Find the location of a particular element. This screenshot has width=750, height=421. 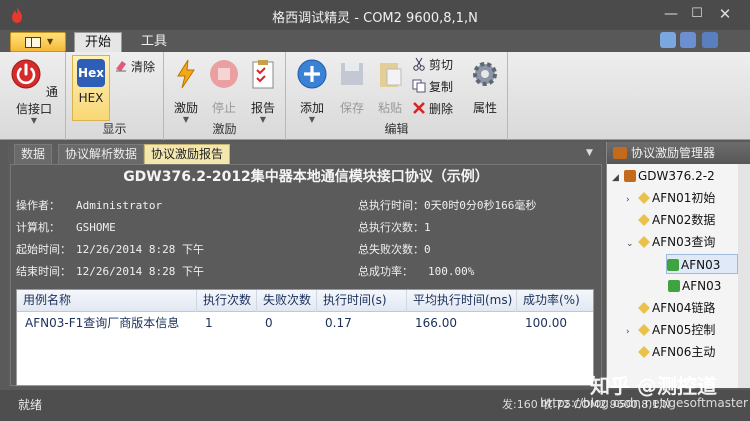

column-header: 执行次数 is located at coordinates (227, 301).